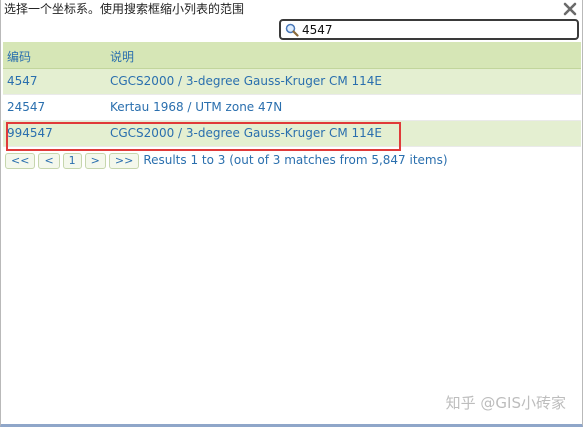  I want to click on last-page-button: >>, so click(124, 161).